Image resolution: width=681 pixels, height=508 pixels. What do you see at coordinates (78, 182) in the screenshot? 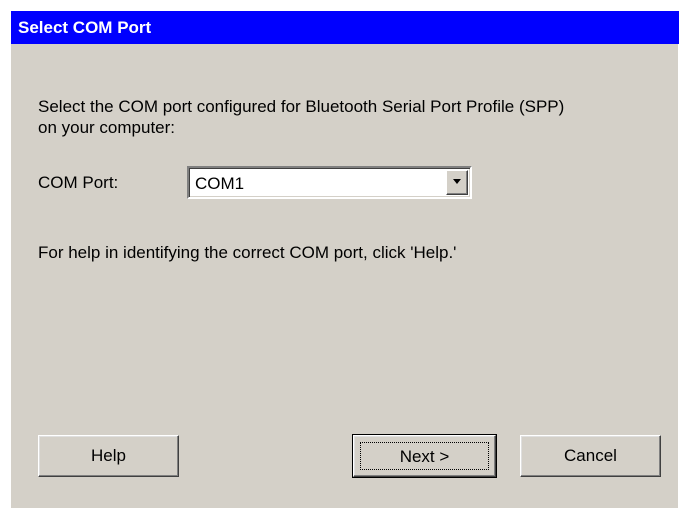
I see `com-port-label: COM Port:` at bounding box center [78, 182].